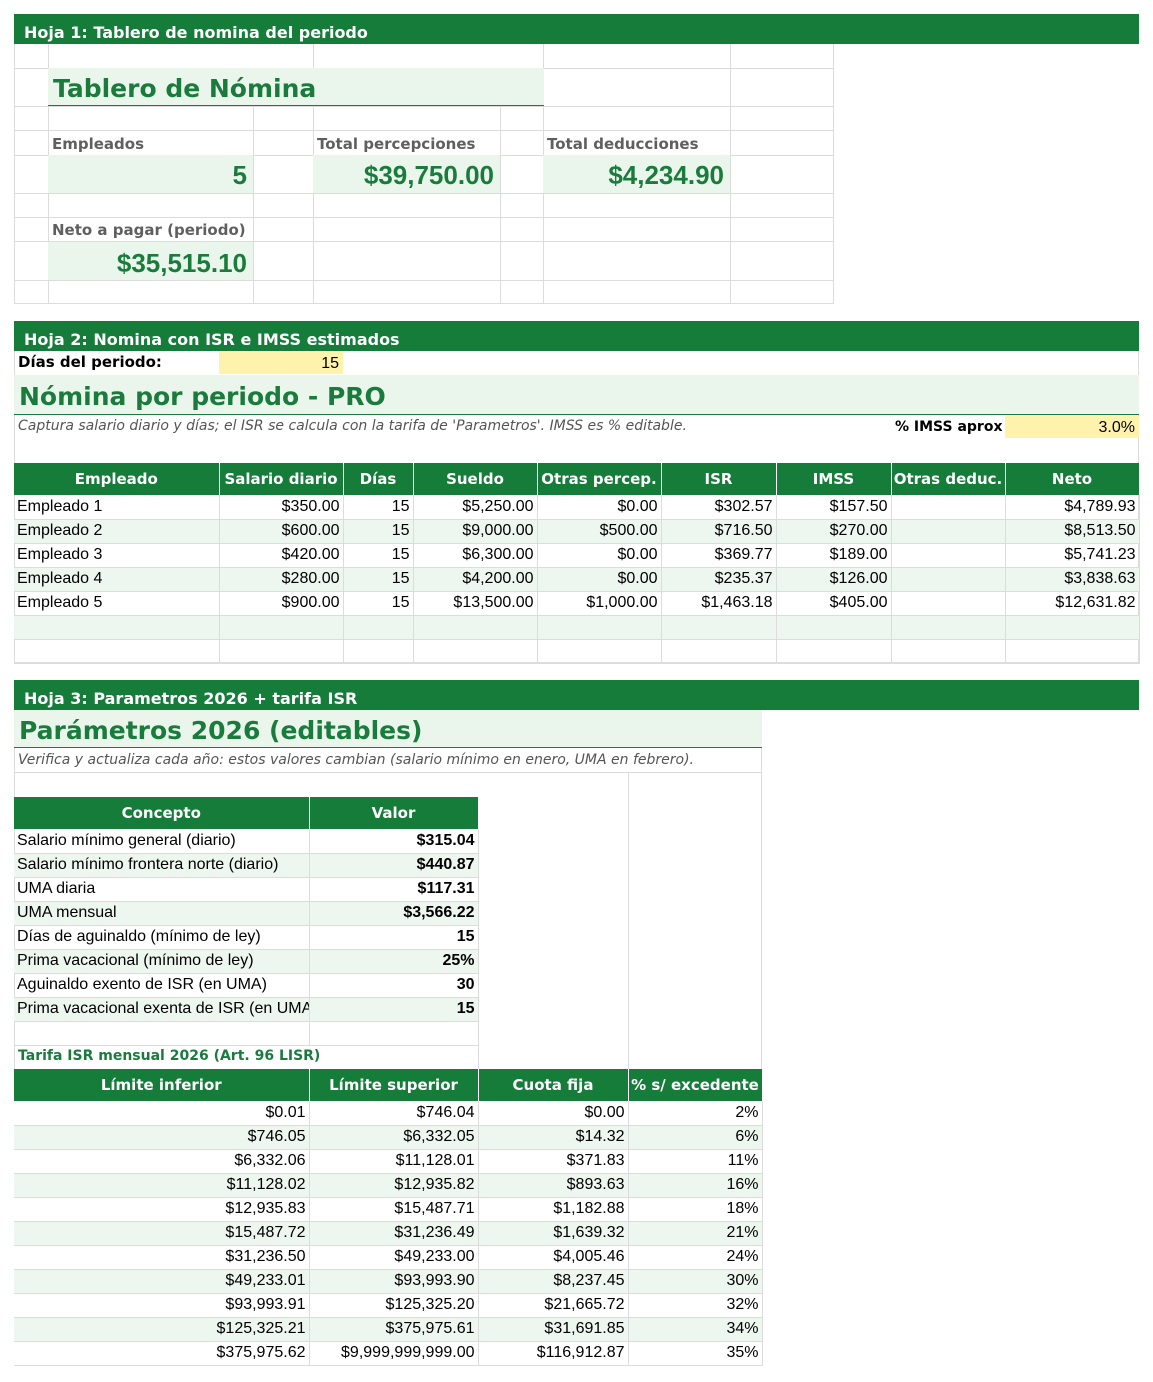 The image size is (1153, 1382). What do you see at coordinates (719, 555) in the screenshot?
I see `cell: $369.77` at bounding box center [719, 555].